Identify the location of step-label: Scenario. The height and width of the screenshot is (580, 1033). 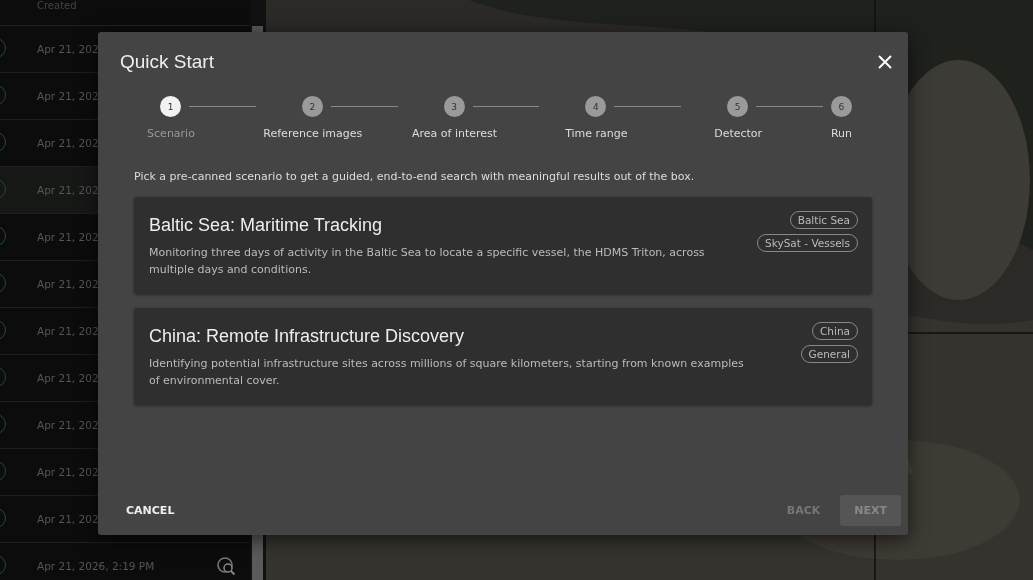
(171, 133).